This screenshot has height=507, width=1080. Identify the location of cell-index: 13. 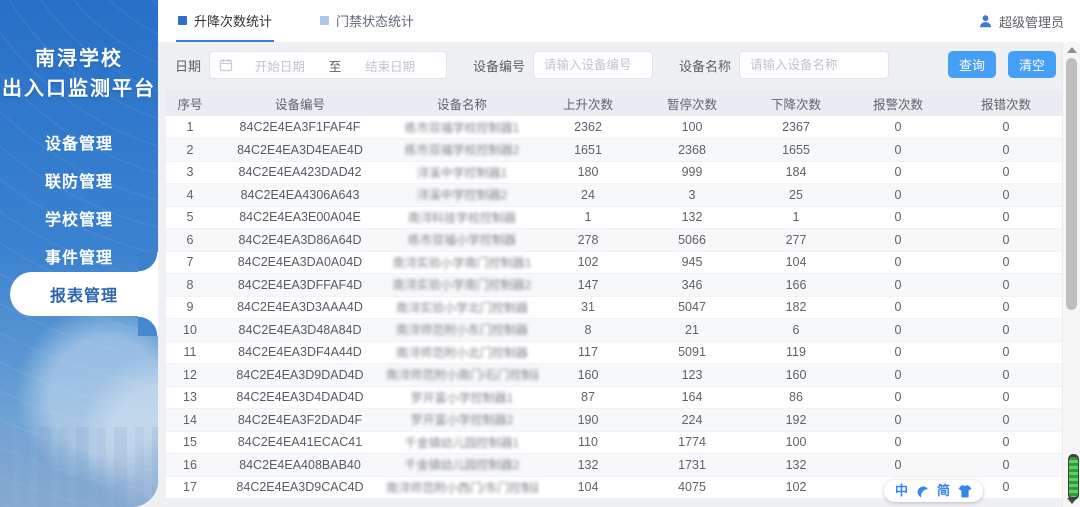
(190, 397).